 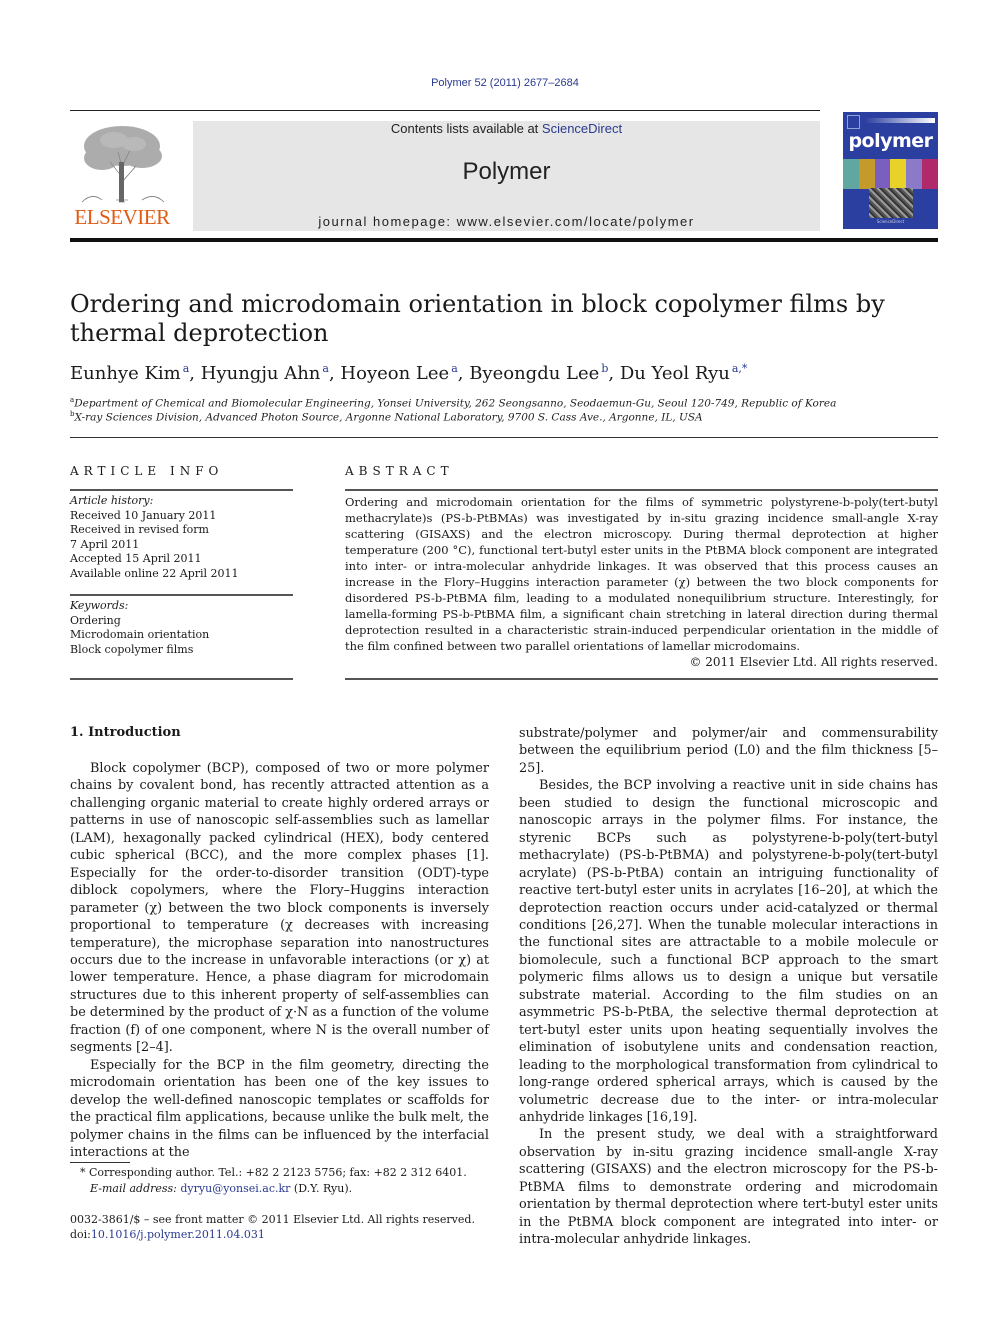 What do you see at coordinates (178, 1234) in the screenshot?
I see `doi-link: 10.1016/j.polymer.2011.04.031` at bounding box center [178, 1234].